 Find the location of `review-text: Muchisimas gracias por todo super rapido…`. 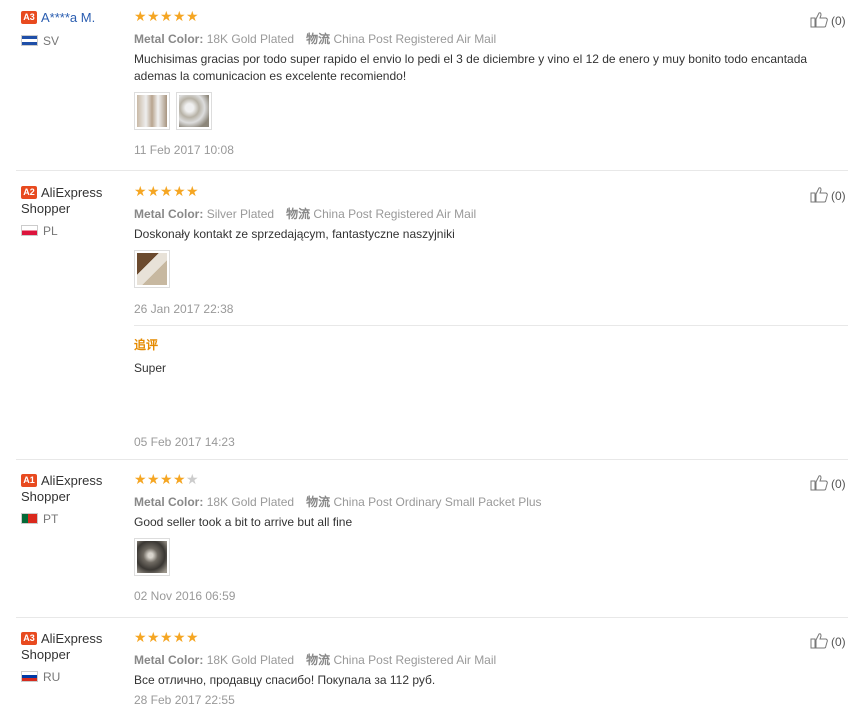

review-text: Muchisimas gracias por todo super rapido… is located at coordinates (471, 67).